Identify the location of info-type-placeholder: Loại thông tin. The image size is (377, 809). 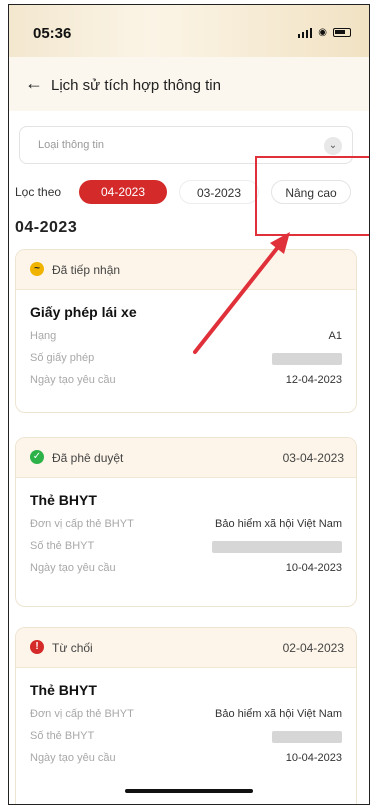
(71, 145).